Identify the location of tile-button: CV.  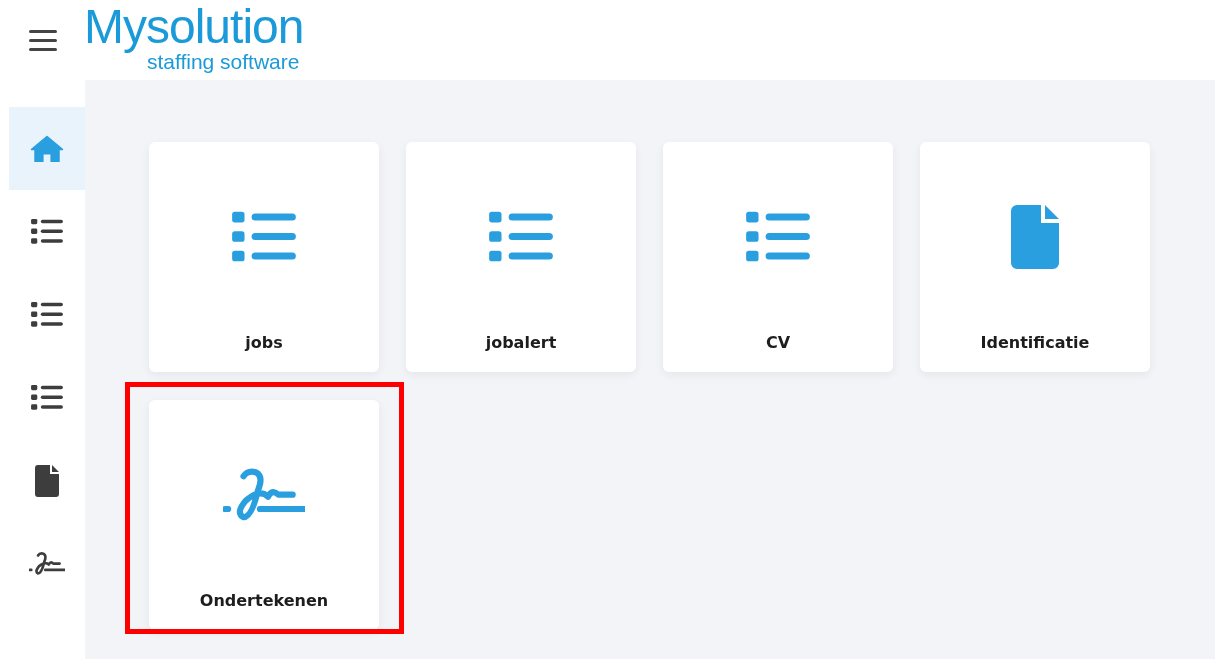
(778, 257).